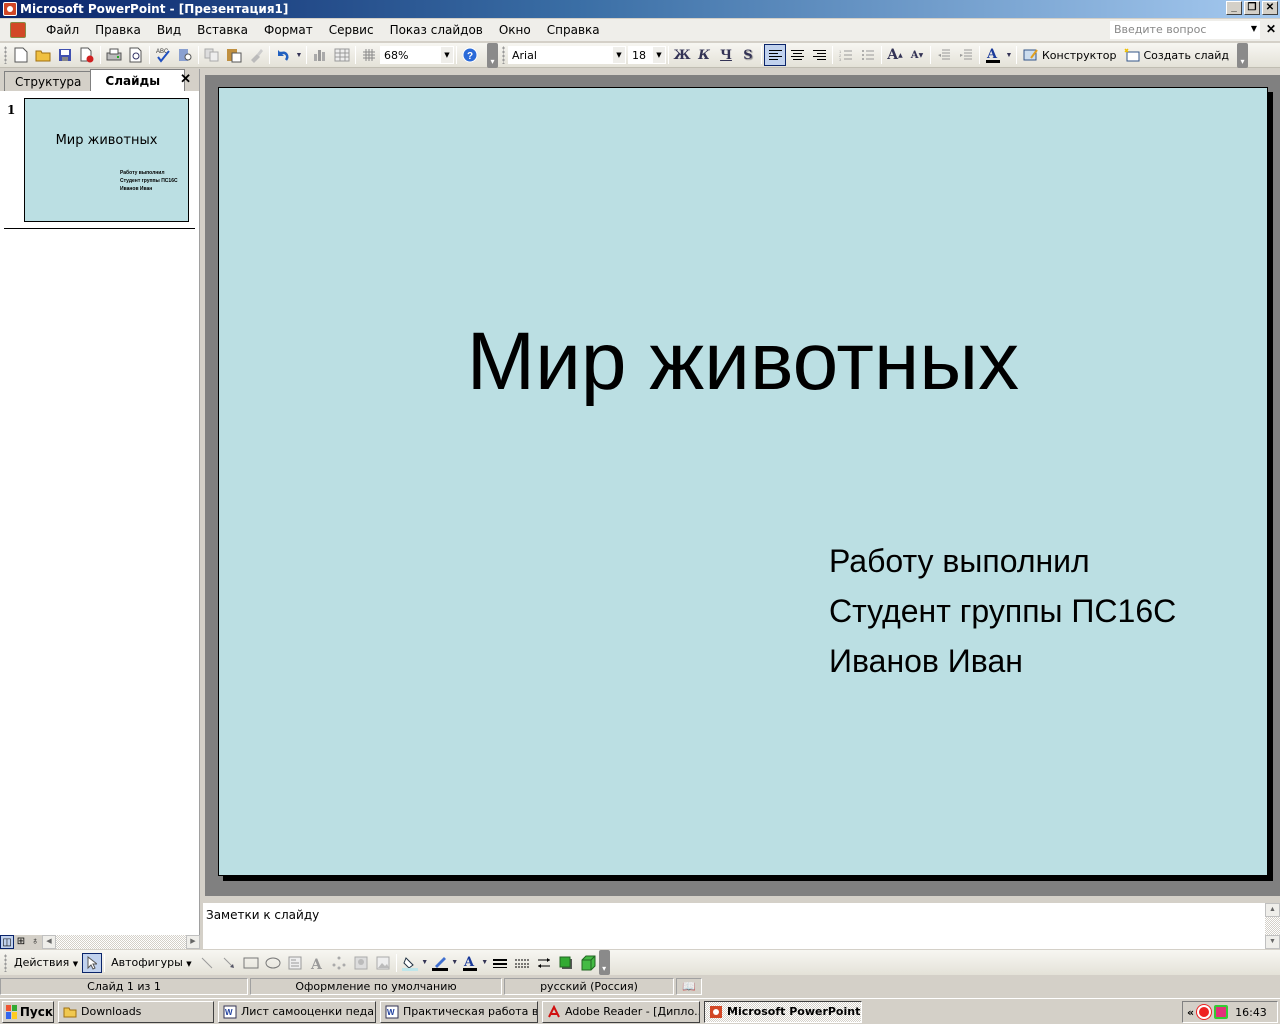 The height and width of the screenshot is (1024, 1280). What do you see at coordinates (647, 55) in the screenshot?
I see `font-size-select: 18 ▼` at bounding box center [647, 55].